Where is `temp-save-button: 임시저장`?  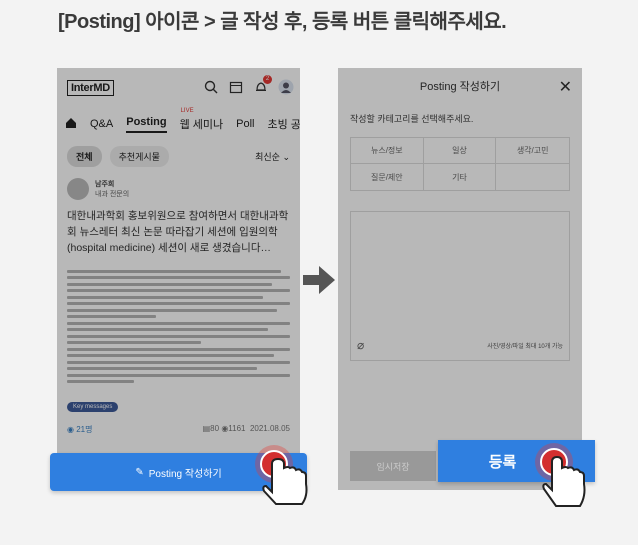
temp-save-button: 임시저장 is located at coordinates (393, 466).